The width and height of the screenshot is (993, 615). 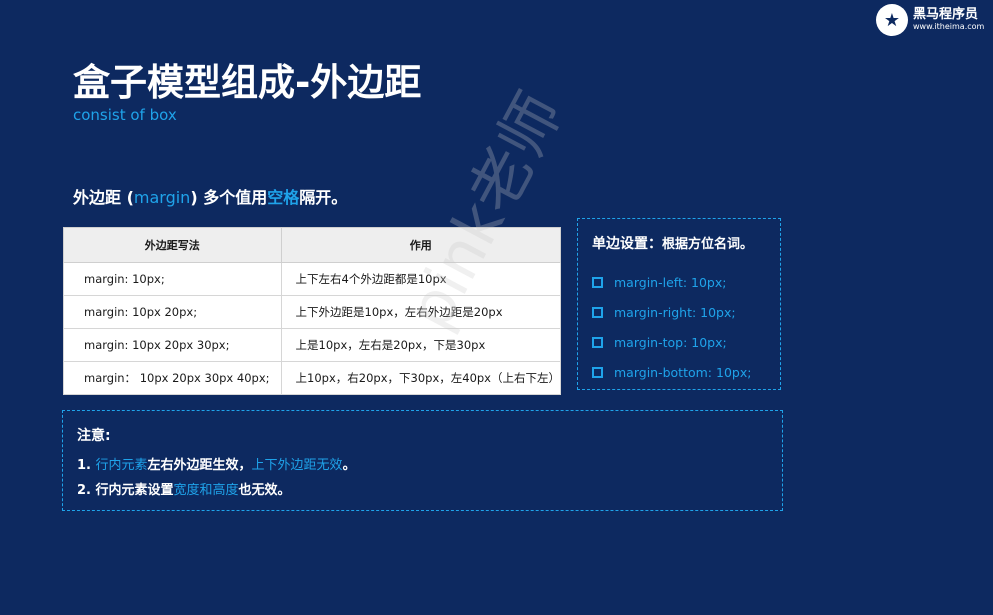 I want to click on list-item: margin-top: 10px;, so click(x=686, y=342).